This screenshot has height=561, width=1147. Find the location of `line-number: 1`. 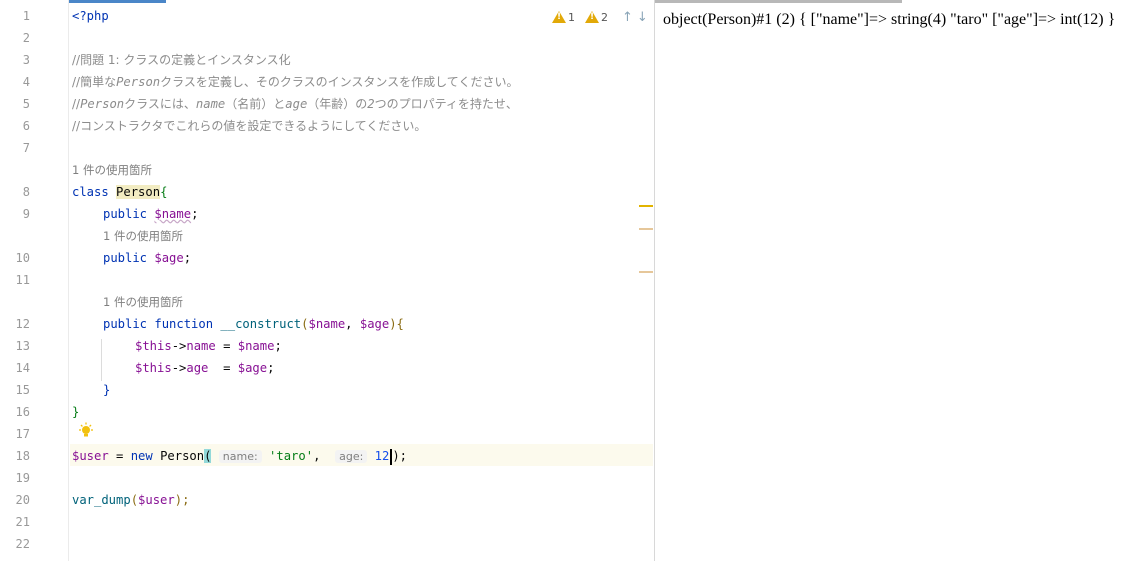

line-number: 1 is located at coordinates (26, 16).